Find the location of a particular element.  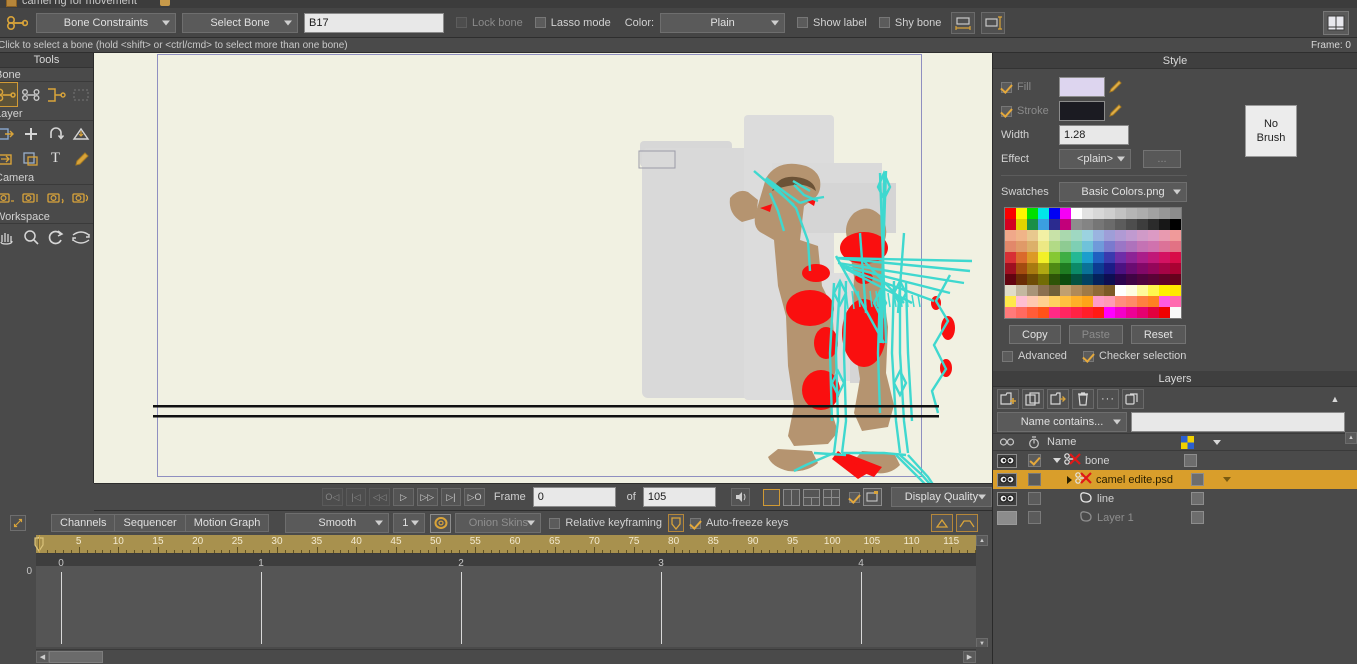

next-keyframe-button: ▷| is located at coordinates (451, 497).